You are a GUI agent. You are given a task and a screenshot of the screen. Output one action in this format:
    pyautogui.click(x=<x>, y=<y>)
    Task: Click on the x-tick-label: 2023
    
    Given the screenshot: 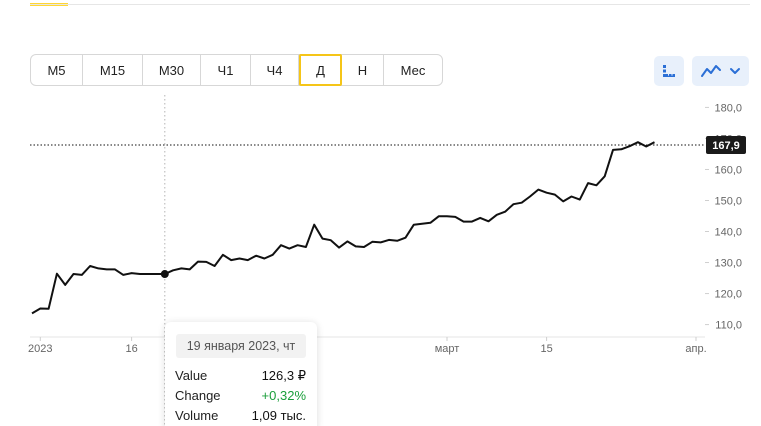 What is the action you would take?
    pyautogui.click(x=40, y=349)
    